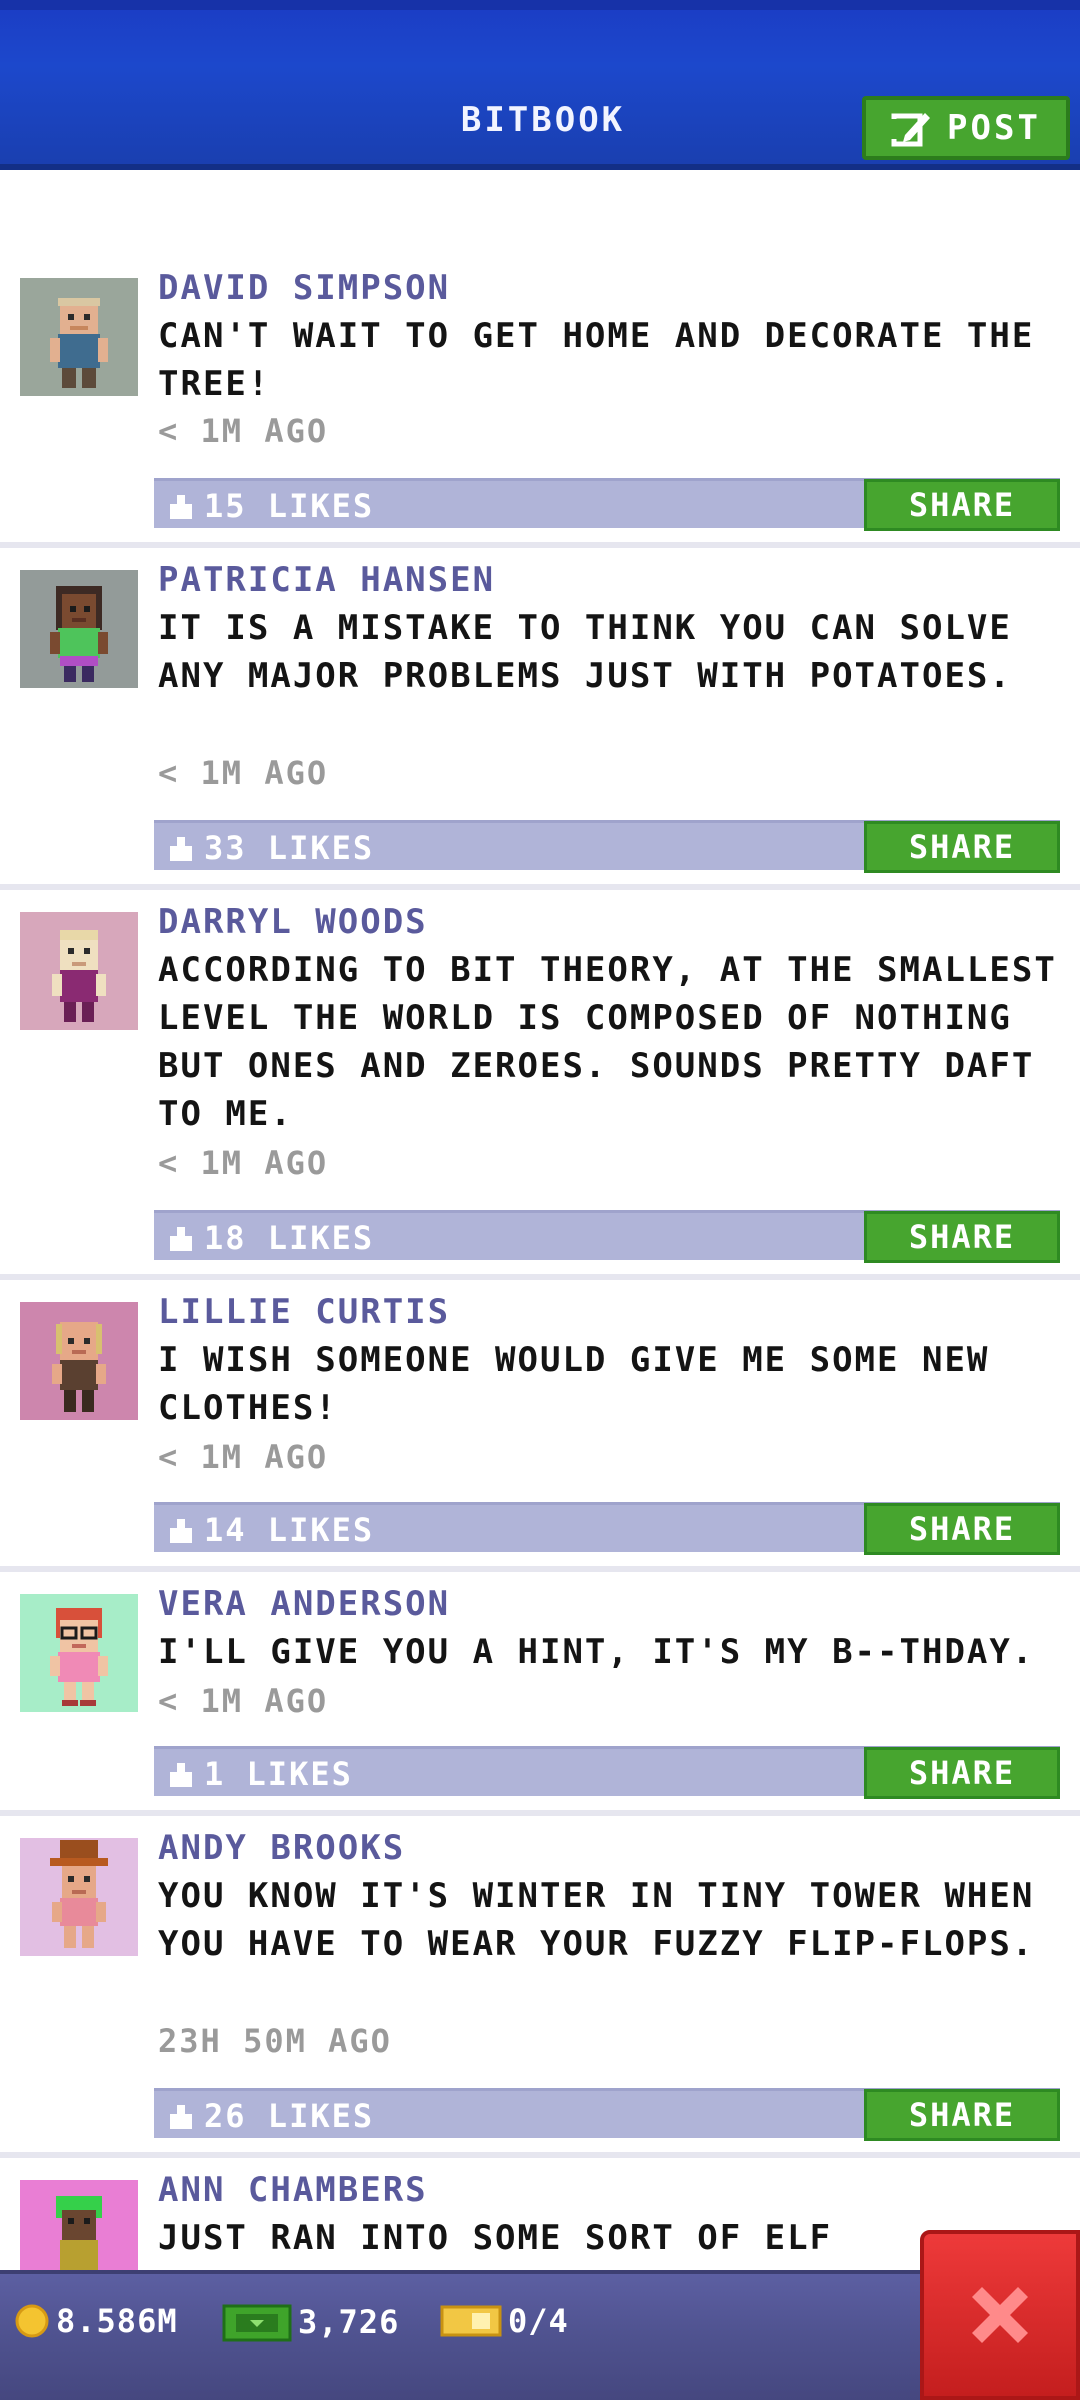 This screenshot has width=1080, height=2400. I want to click on close-button, so click(1000, 2315).